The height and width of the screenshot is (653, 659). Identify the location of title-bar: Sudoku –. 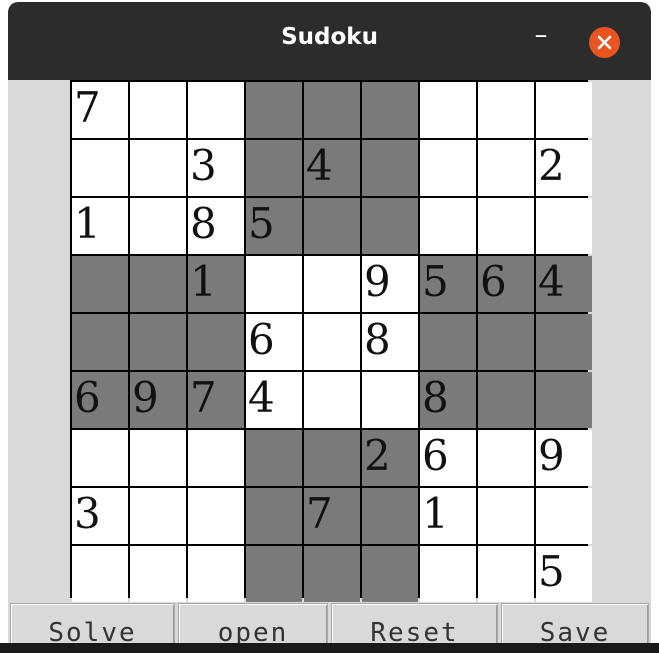
(329, 41).